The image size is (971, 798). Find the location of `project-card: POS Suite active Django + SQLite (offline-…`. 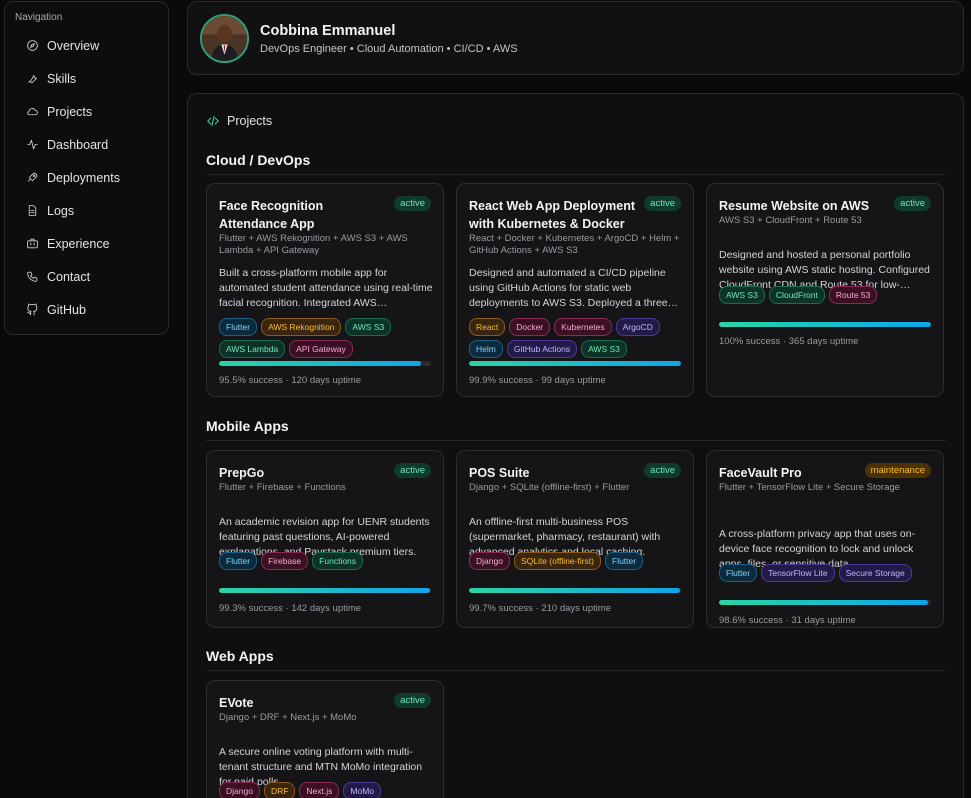

project-card: POS Suite active Django + SQLite (offline-… is located at coordinates (575, 539).